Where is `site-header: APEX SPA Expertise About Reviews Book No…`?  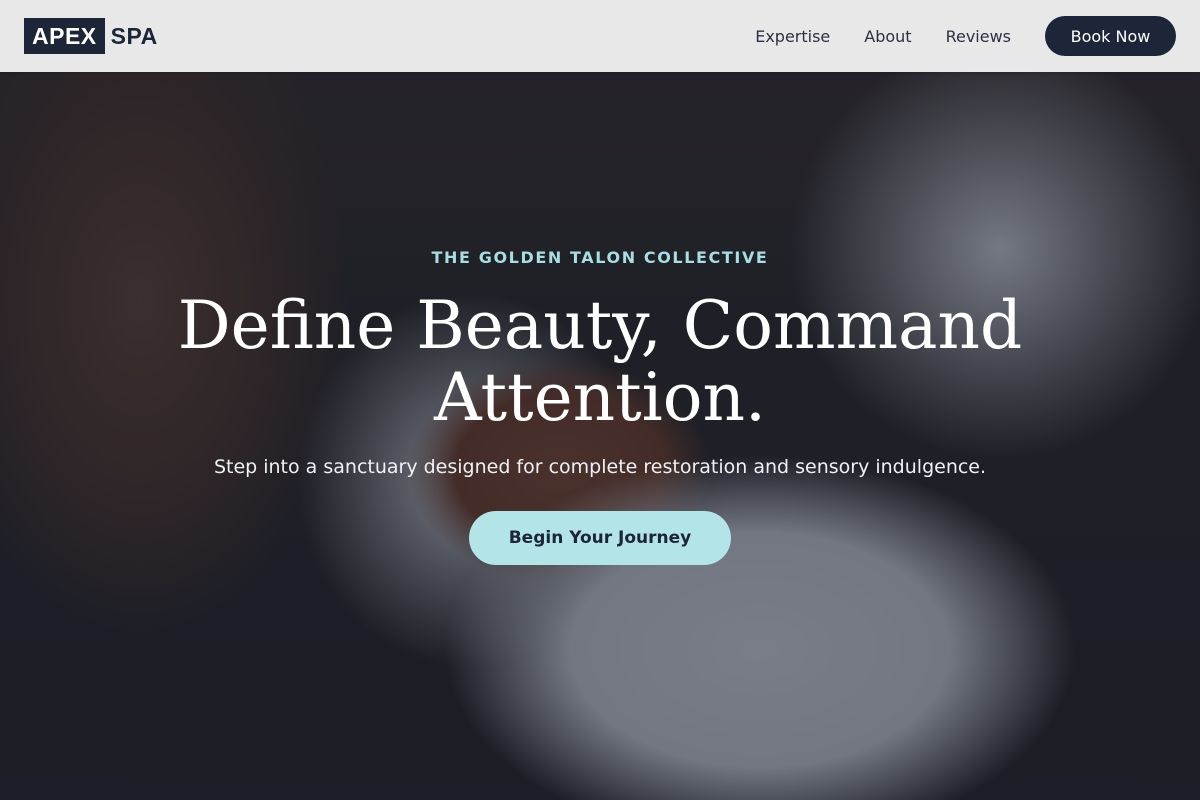 site-header: APEX SPA Expertise About Reviews Book No… is located at coordinates (600, 36).